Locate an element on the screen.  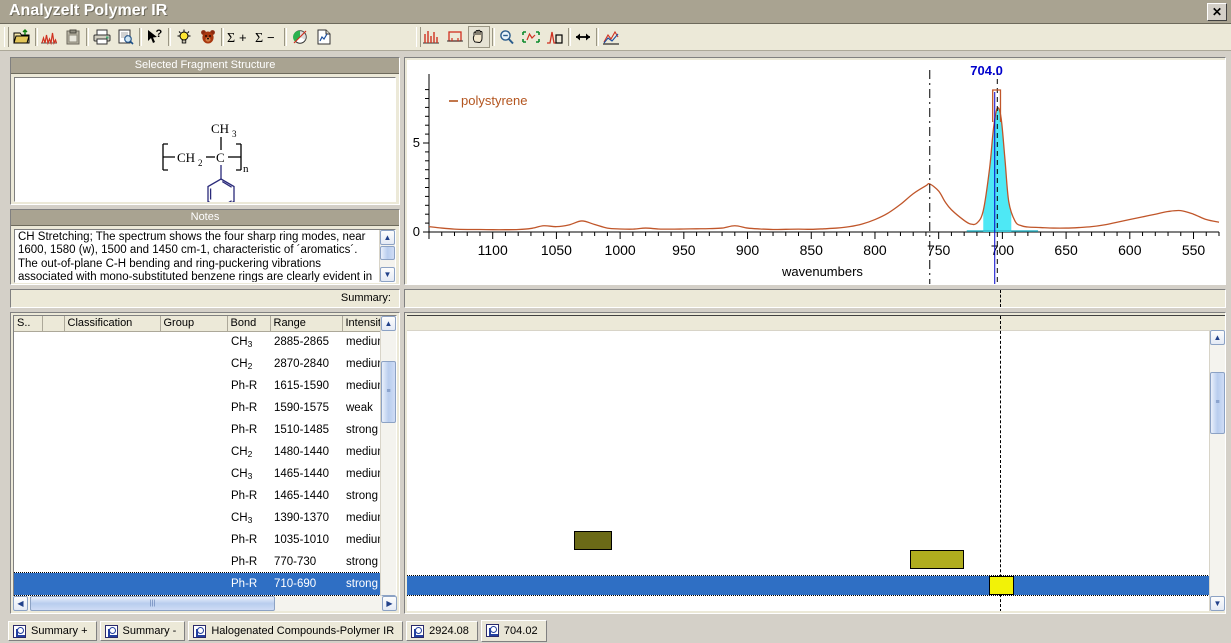
table-vertical-scrollbar: ▲ ≡ ▼ is located at coordinates (388, 463).